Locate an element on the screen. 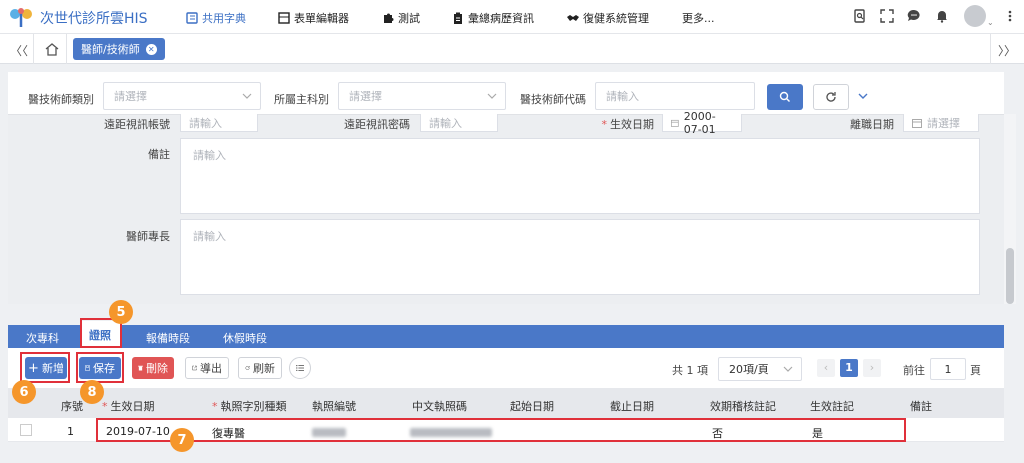  trash-icon is located at coordinates (140, 368).